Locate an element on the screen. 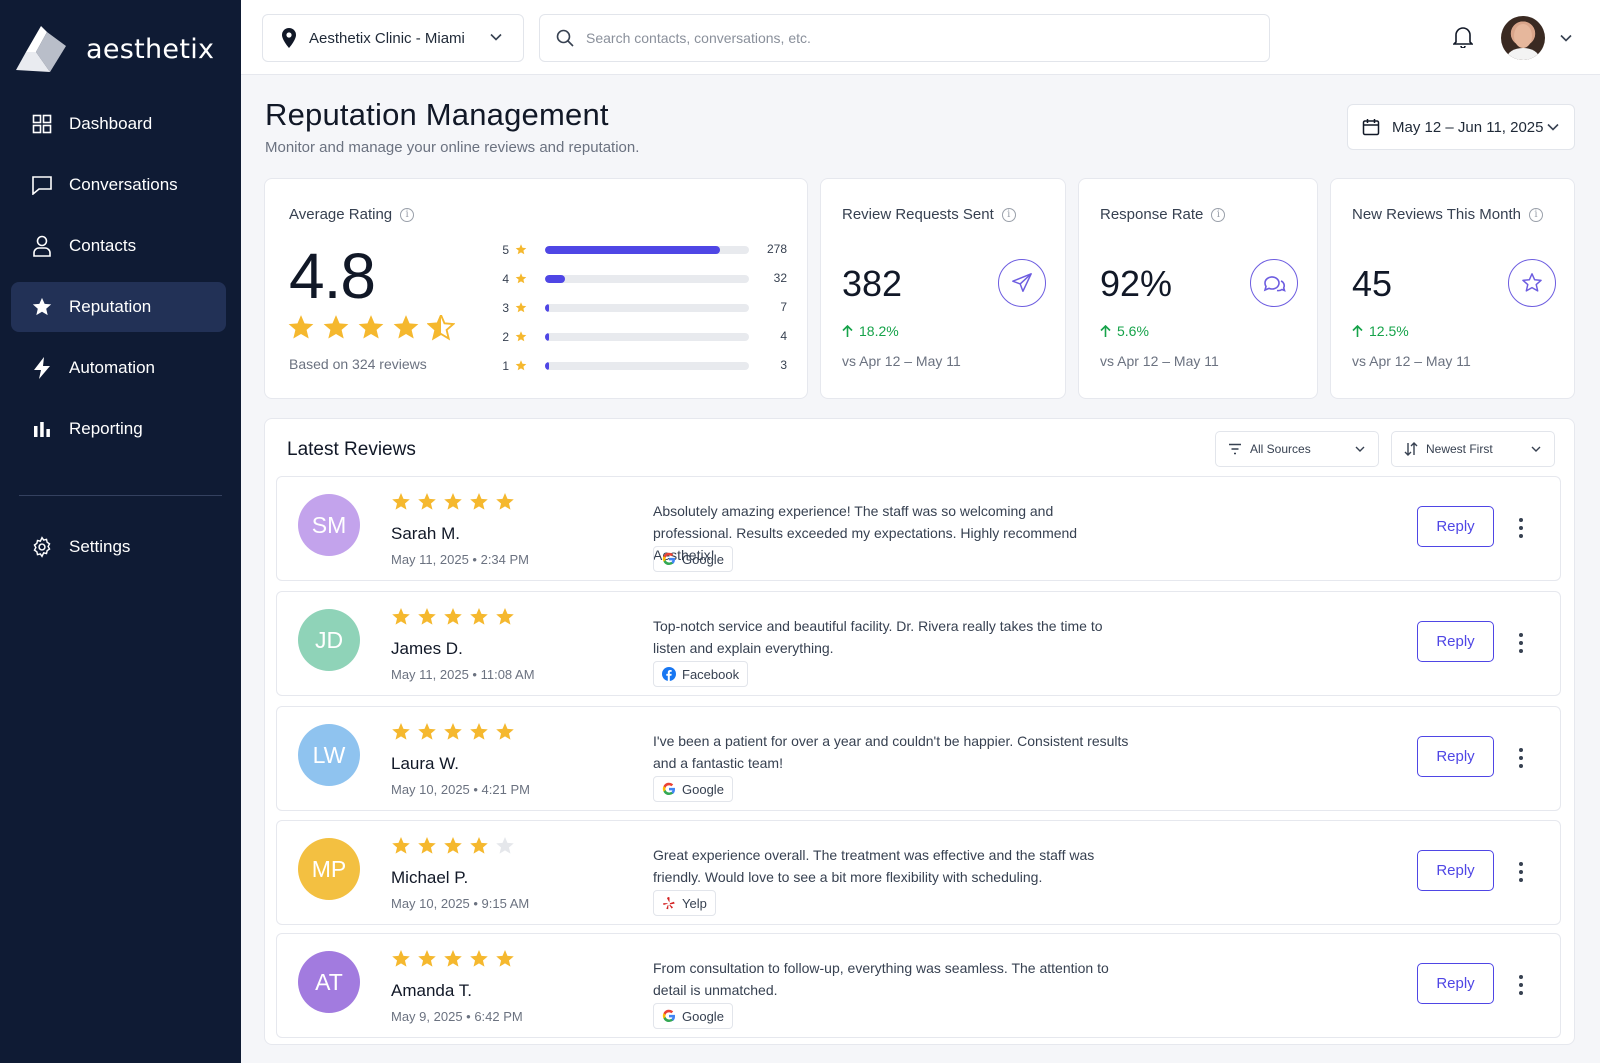  google-icon is located at coordinates (669, 789).